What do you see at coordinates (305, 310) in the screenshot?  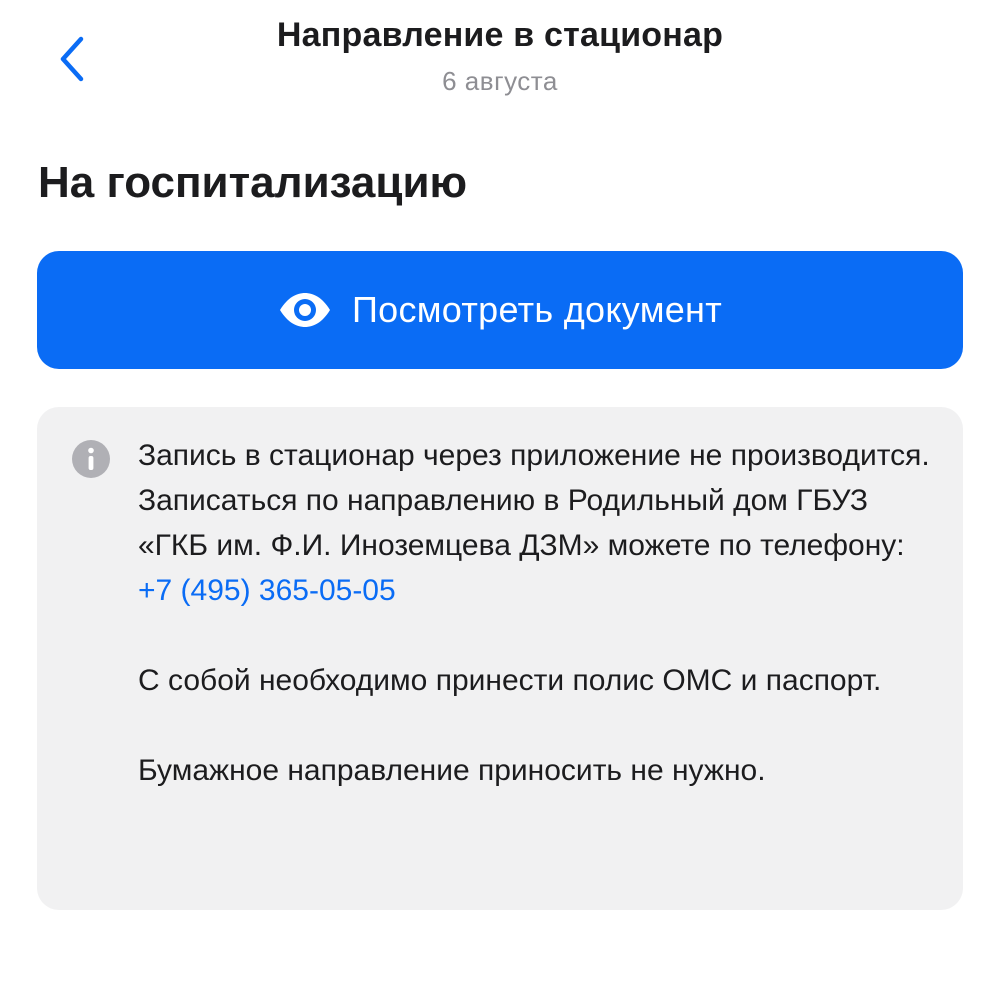 I see `eye-icon` at bounding box center [305, 310].